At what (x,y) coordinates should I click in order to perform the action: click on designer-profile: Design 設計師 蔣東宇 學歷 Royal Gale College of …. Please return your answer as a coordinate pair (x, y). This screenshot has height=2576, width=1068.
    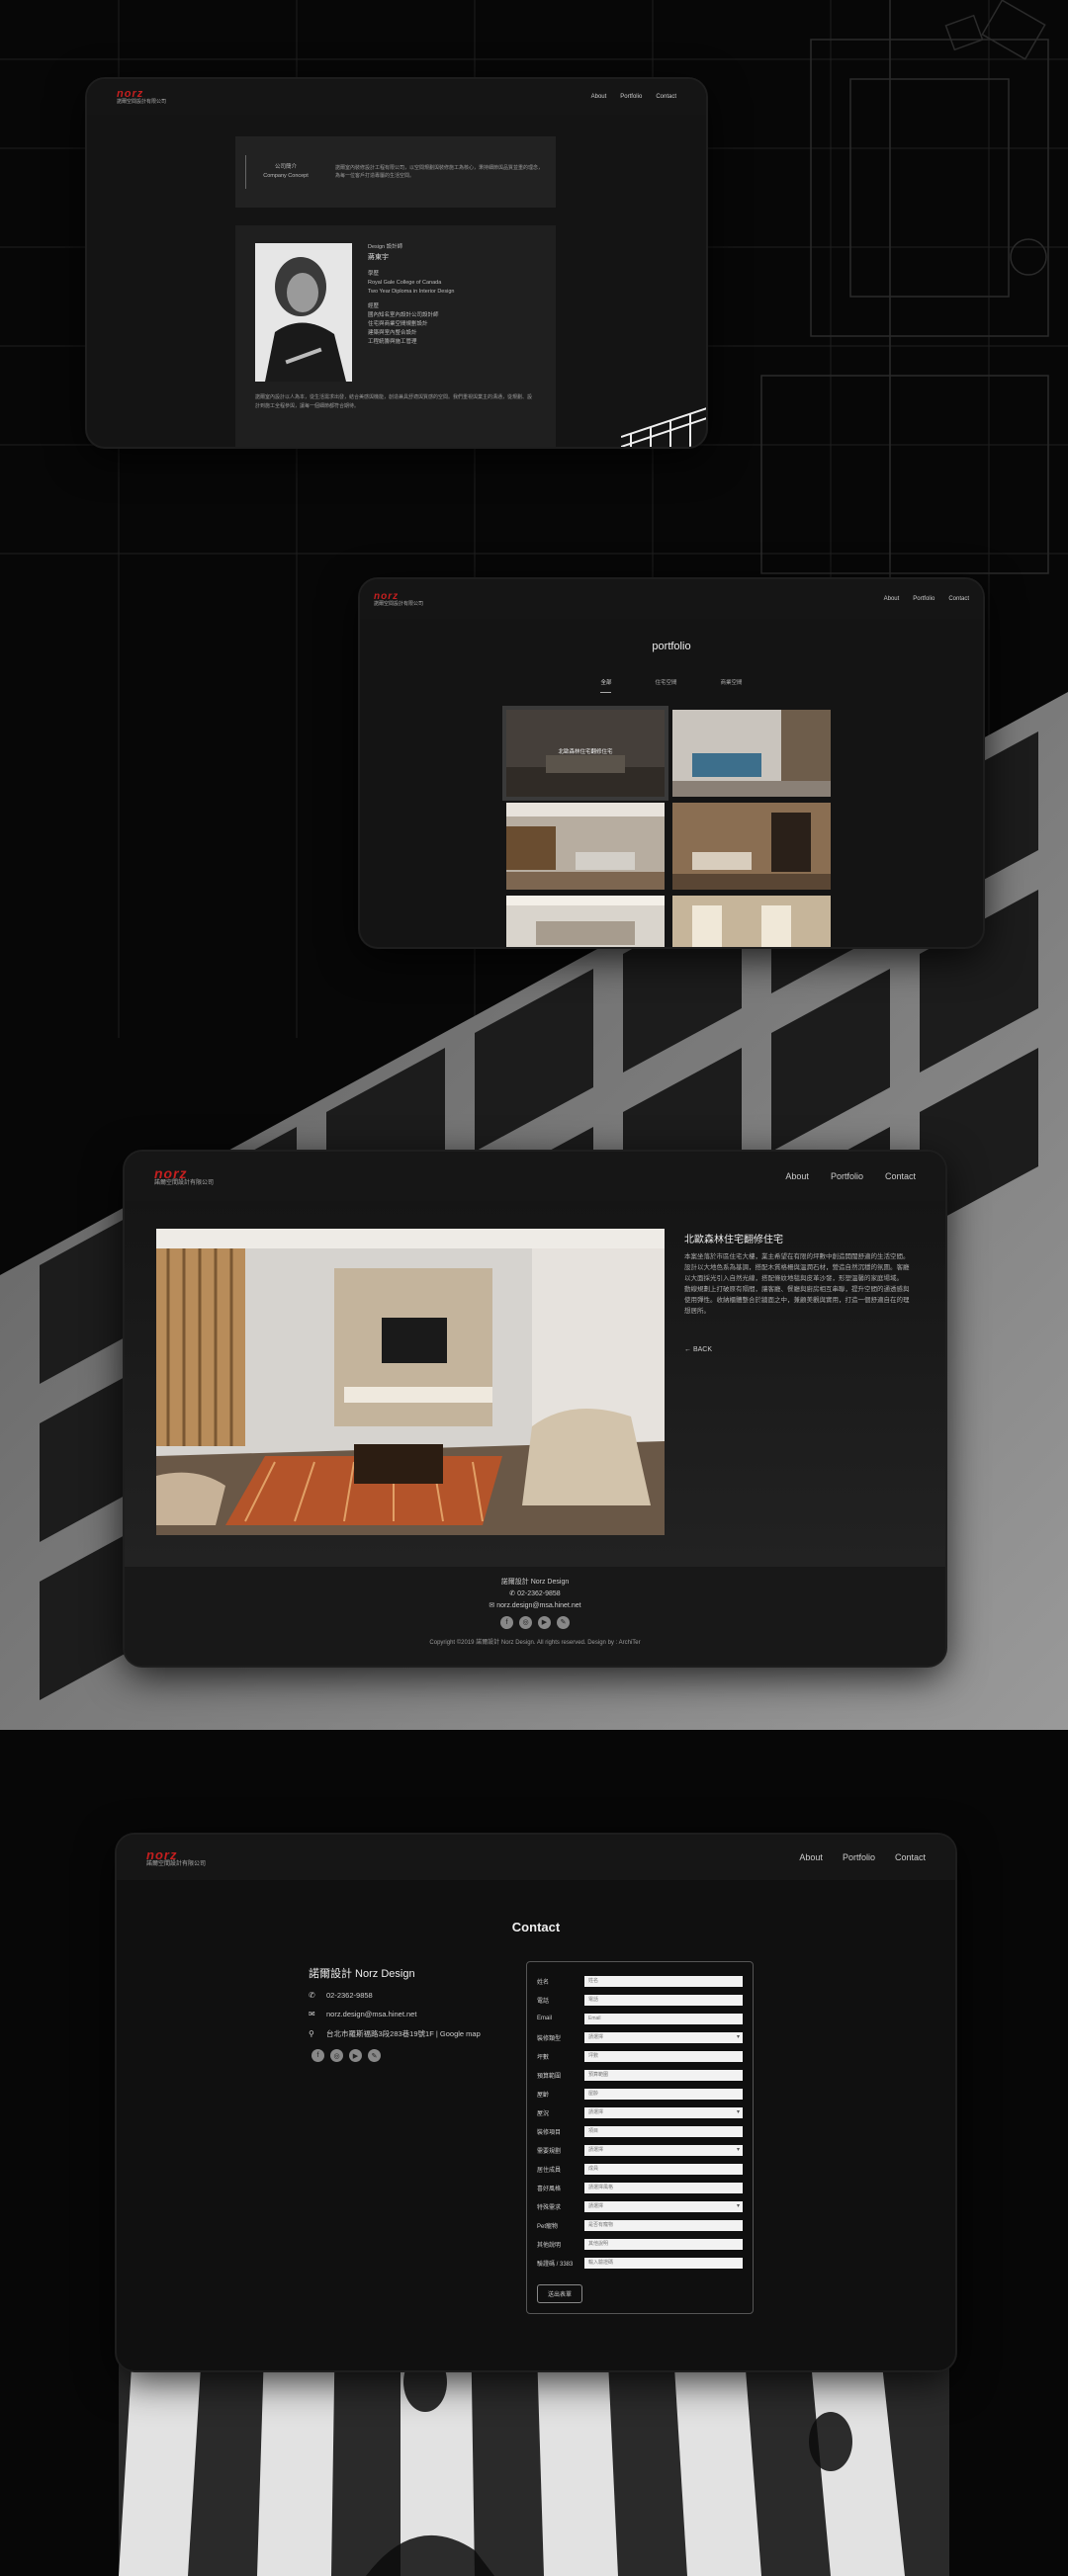
    Looking at the image, I should click on (395, 336).